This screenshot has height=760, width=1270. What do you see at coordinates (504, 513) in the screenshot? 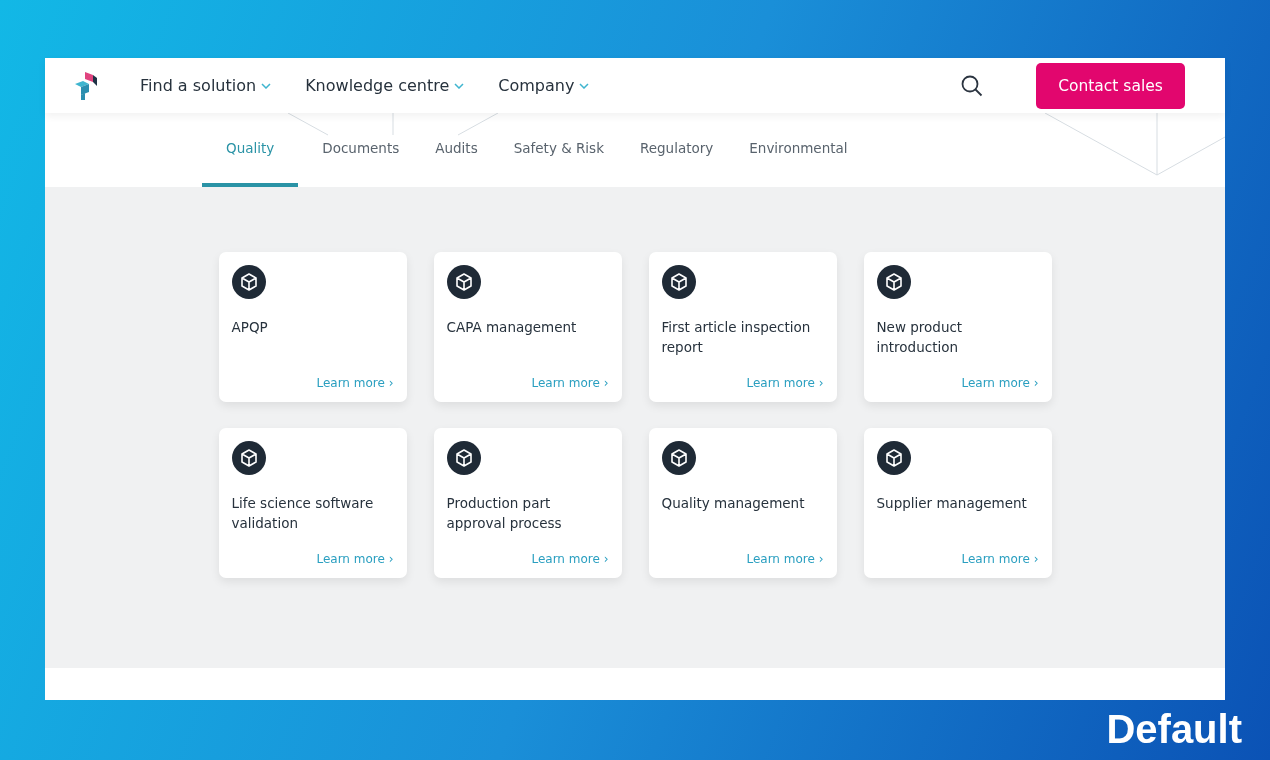
I see `card-title: Production part approval process` at bounding box center [504, 513].